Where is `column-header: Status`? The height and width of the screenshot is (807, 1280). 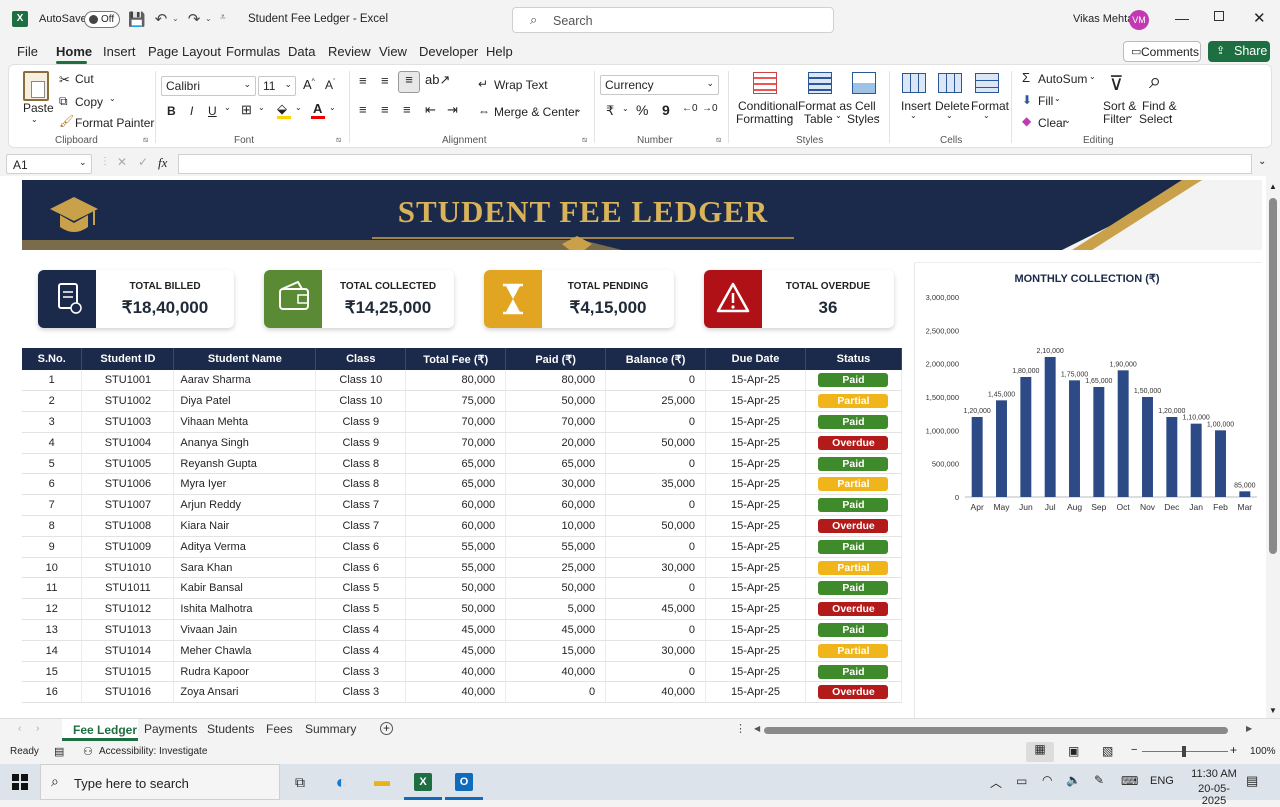 column-header: Status is located at coordinates (854, 359).